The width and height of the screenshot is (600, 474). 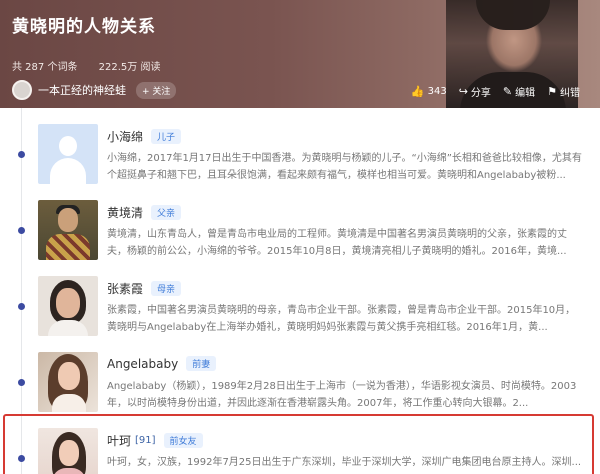 I want to click on relation-tag: 前妻, so click(x=201, y=363).